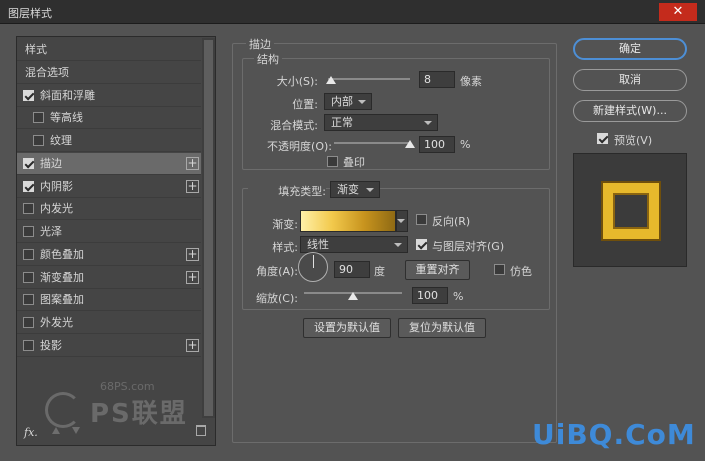 This screenshot has width=705, height=461. Describe the element at coordinates (437, 270) in the screenshot. I see `reset-align-button: 重置对齐` at that location.